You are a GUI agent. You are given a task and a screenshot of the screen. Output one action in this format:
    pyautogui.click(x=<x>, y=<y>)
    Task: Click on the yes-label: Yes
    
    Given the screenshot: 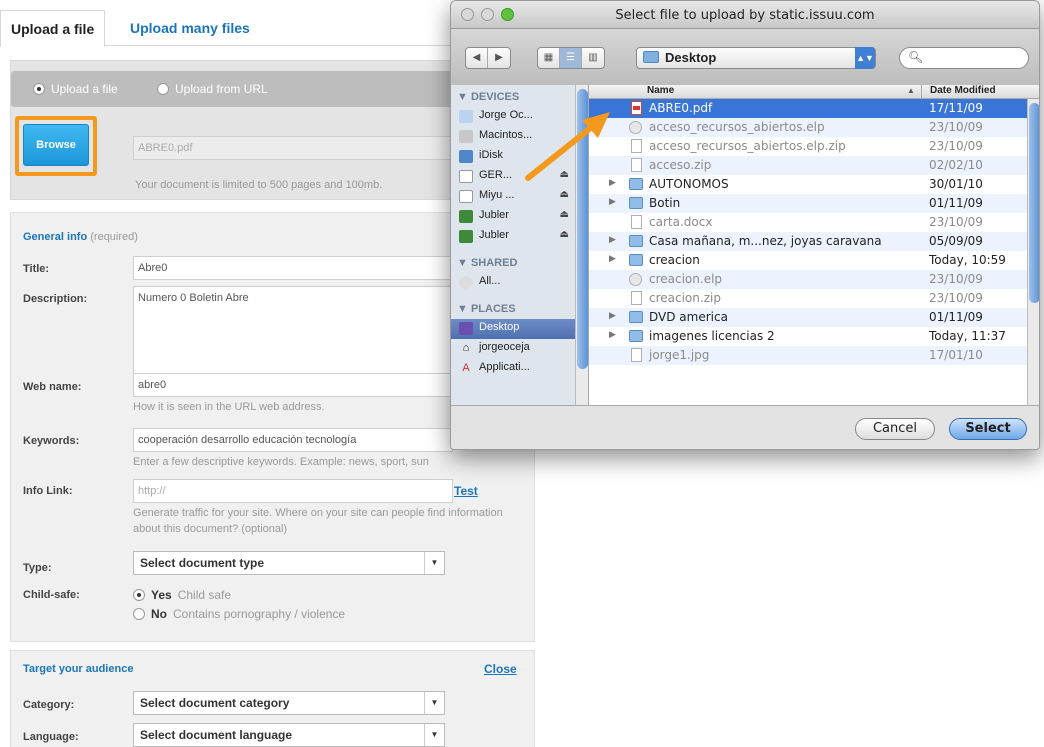 What is the action you would take?
    pyautogui.click(x=161, y=595)
    